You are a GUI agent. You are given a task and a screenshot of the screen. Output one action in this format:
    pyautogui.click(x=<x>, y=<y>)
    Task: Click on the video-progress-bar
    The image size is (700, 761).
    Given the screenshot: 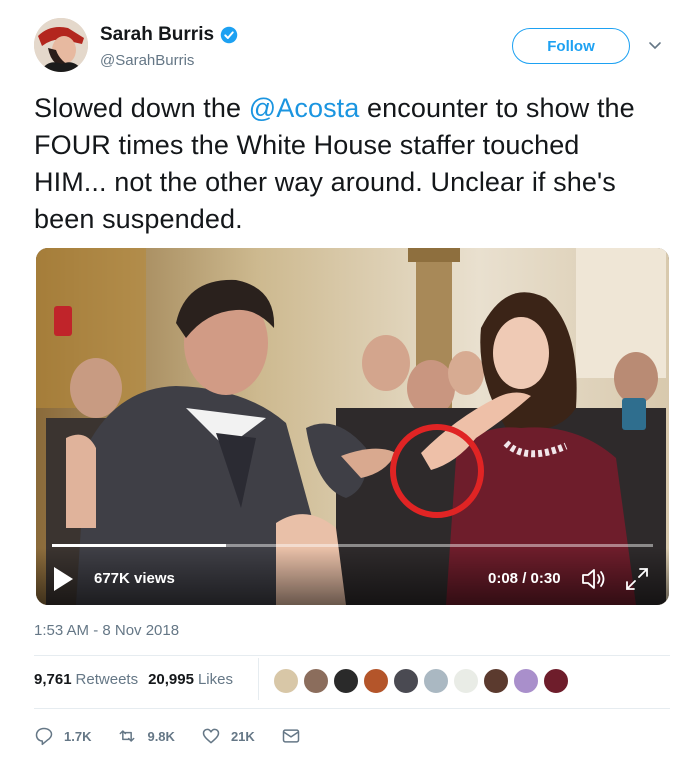 What is the action you would take?
    pyautogui.click(x=352, y=545)
    